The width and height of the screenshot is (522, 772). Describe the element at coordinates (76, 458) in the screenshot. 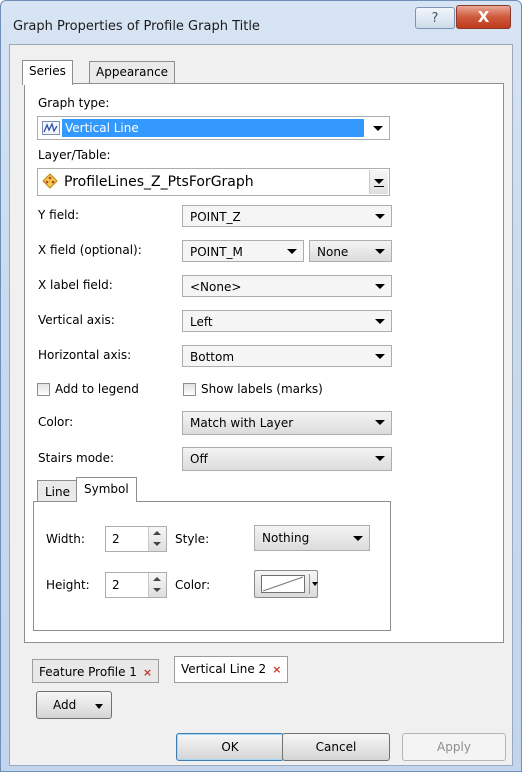

I see `stairs-mode-label: Stairs mode:` at that location.